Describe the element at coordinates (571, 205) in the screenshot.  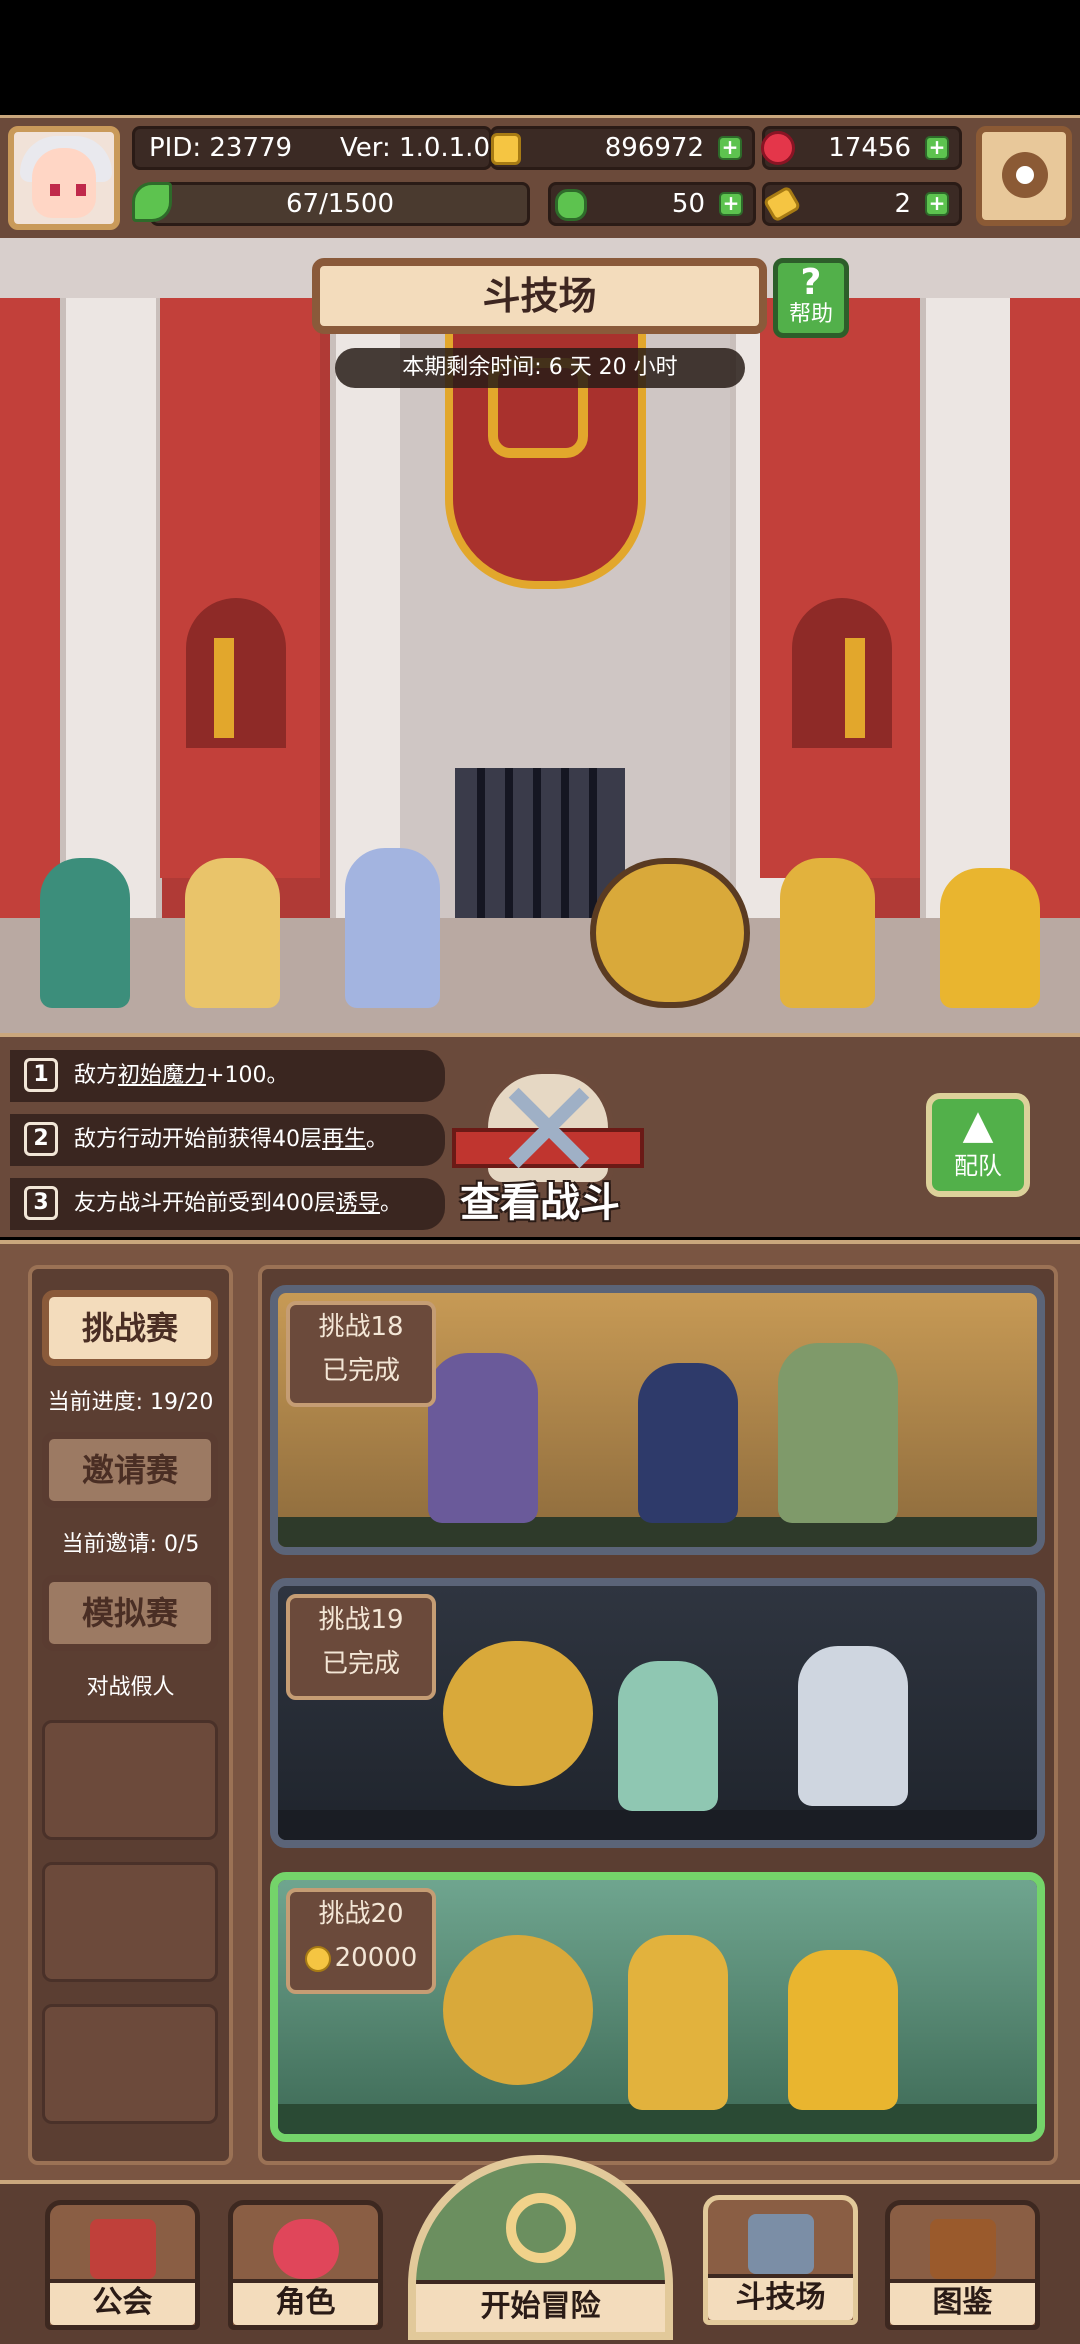
I see `clover-icon` at that location.